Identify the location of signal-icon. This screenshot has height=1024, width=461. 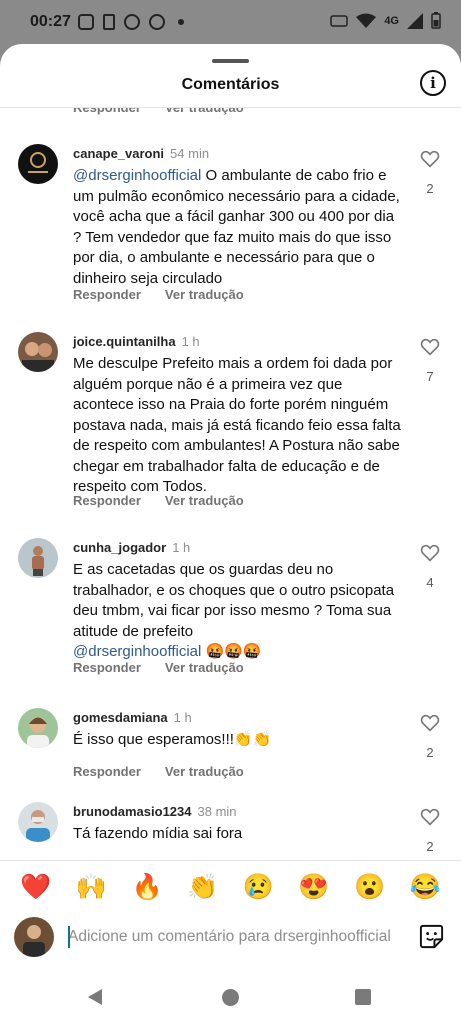
(415, 20).